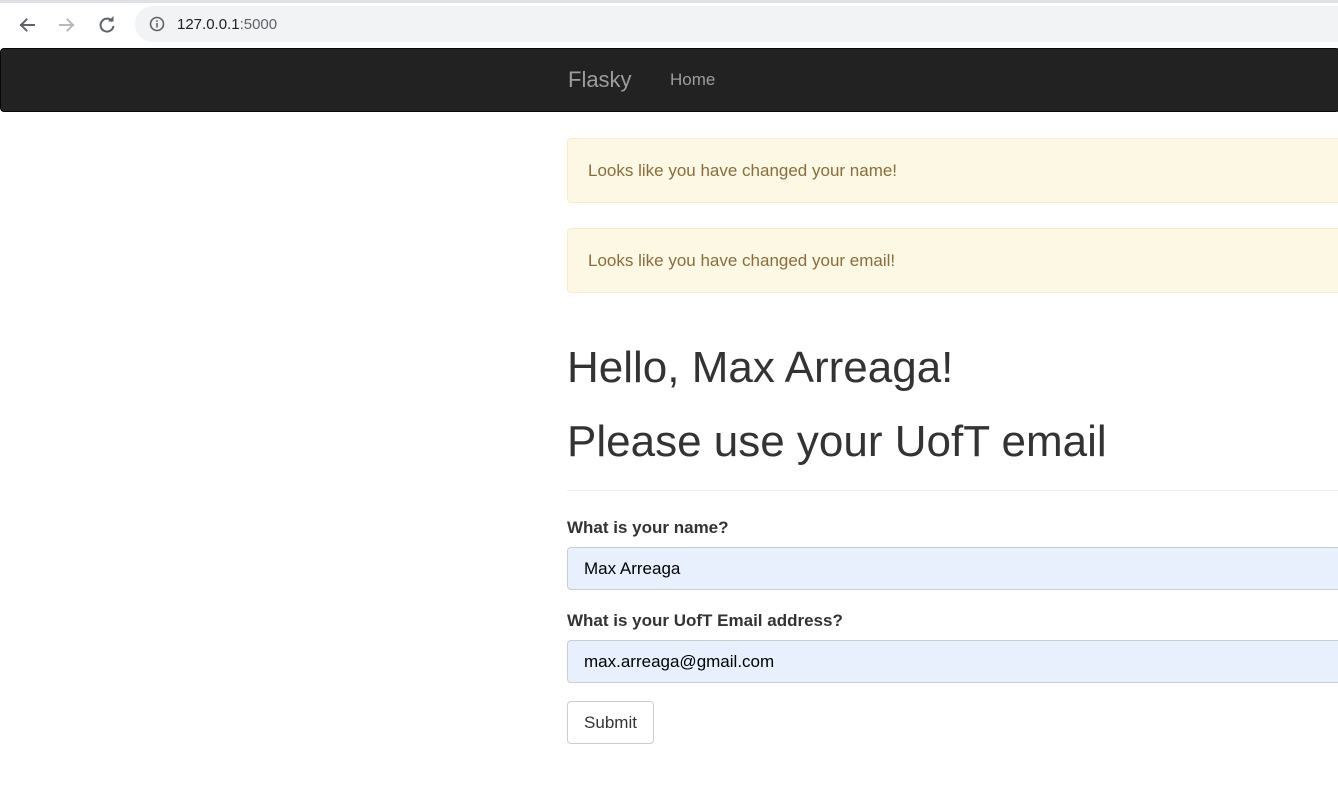  I want to click on email-label: What is your UofT Email address?, so click(705, 620).